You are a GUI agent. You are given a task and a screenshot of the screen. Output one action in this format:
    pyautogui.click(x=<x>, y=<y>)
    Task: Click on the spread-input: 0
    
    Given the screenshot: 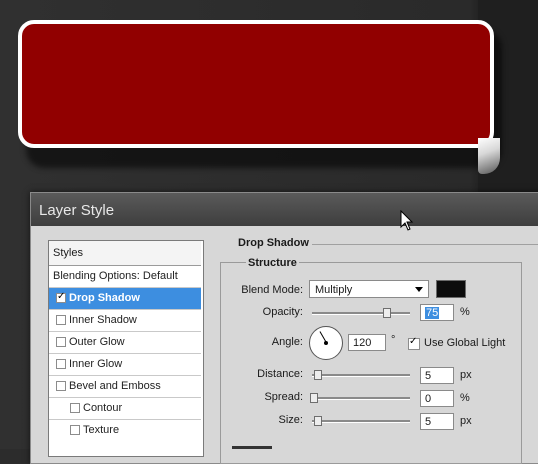 What is the action you would take?
    pyautogui.click(x=437, y=398)
    